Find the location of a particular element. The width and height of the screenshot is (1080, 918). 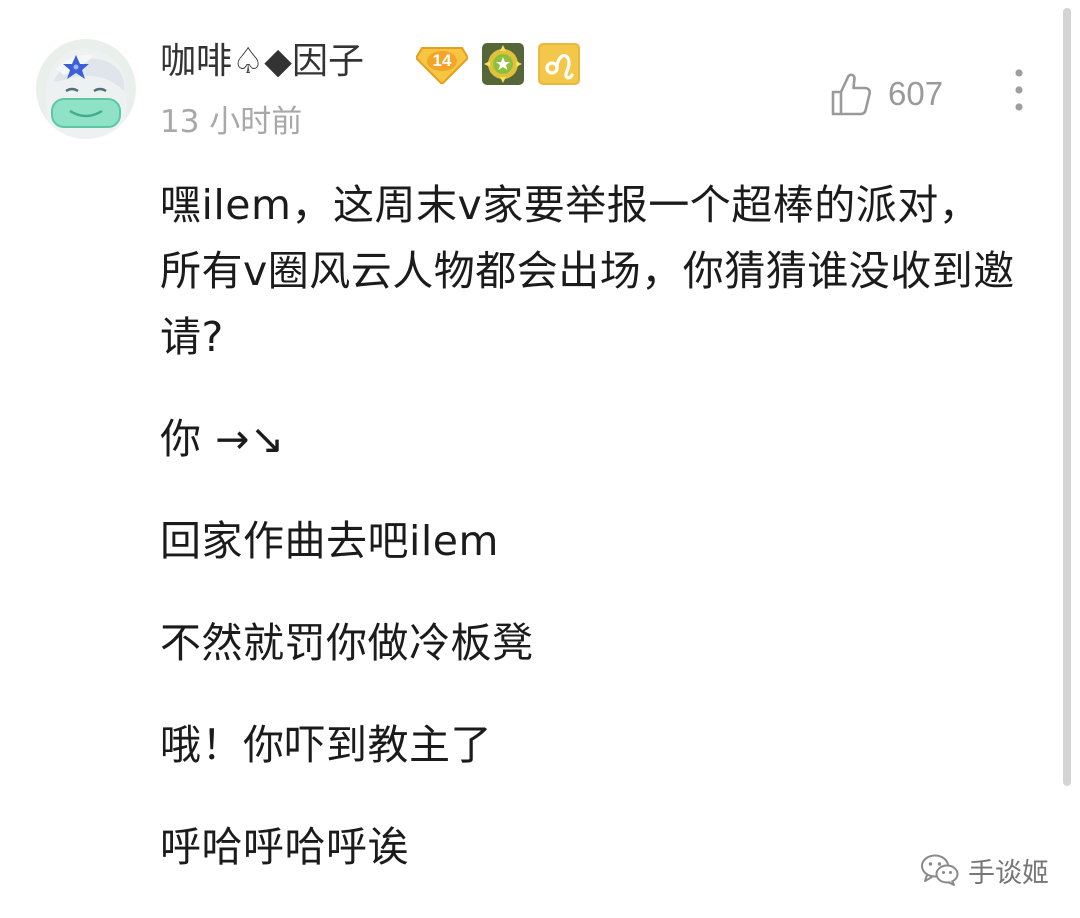

anime-girl-mask-avatar-icon is located at coordinates (86, 89).